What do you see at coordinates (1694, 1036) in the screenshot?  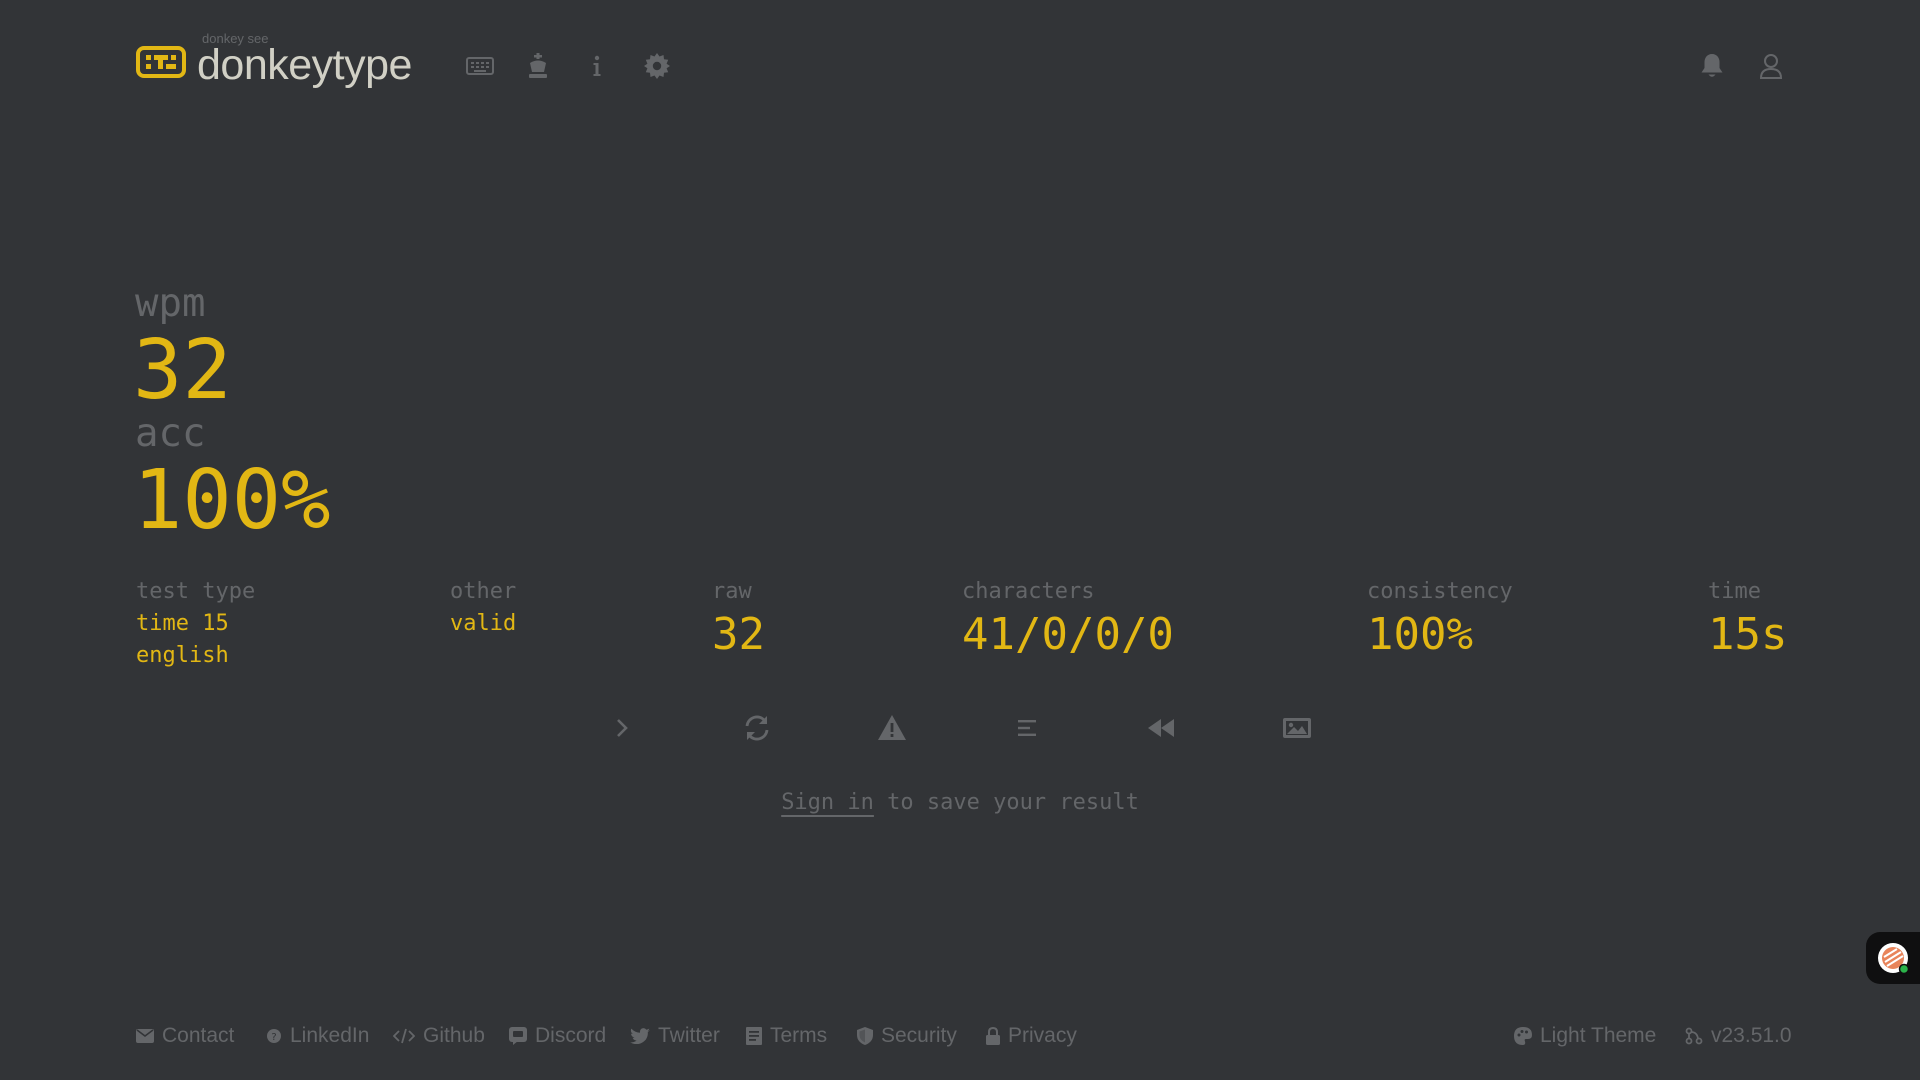 I see `version-branch-icon` at bounding box center [1694, 1036].